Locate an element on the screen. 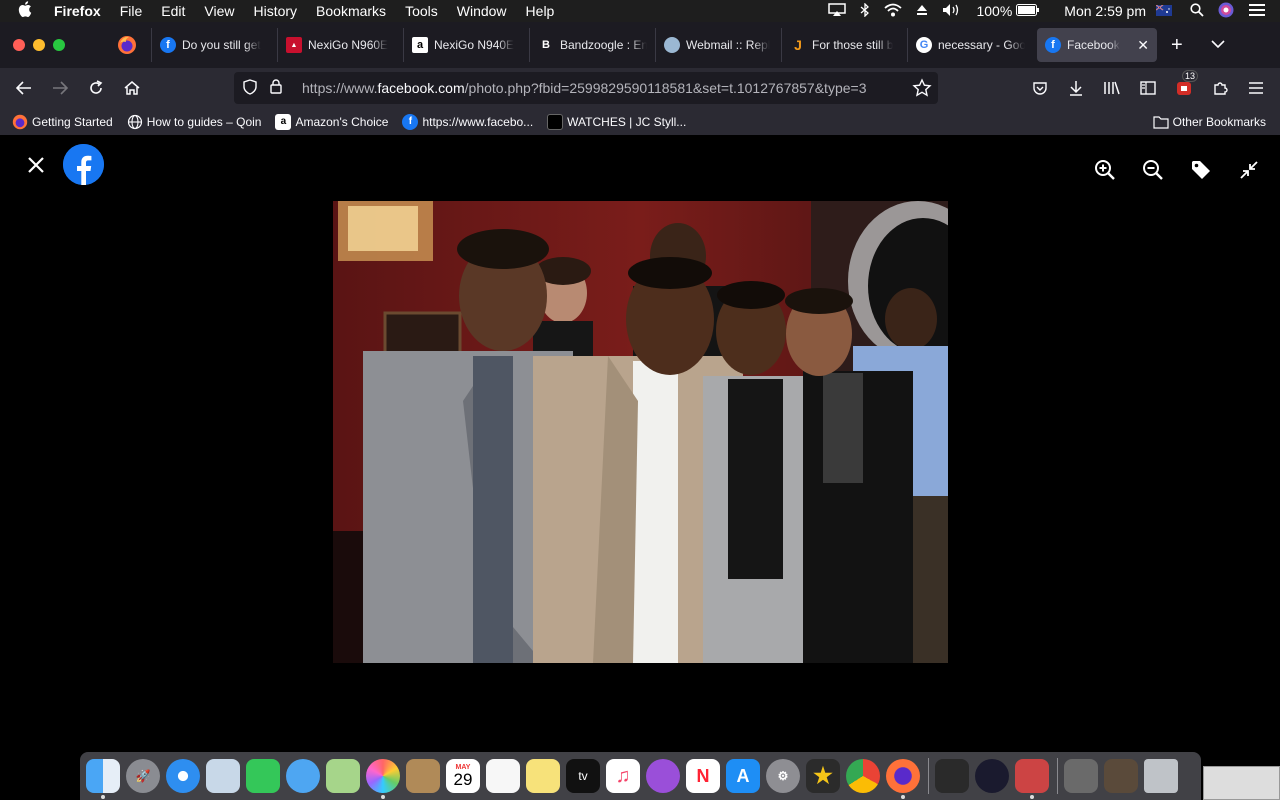 This screenshot has height=800, width=1280. contacts-icon is located at coordinates (423, 776).